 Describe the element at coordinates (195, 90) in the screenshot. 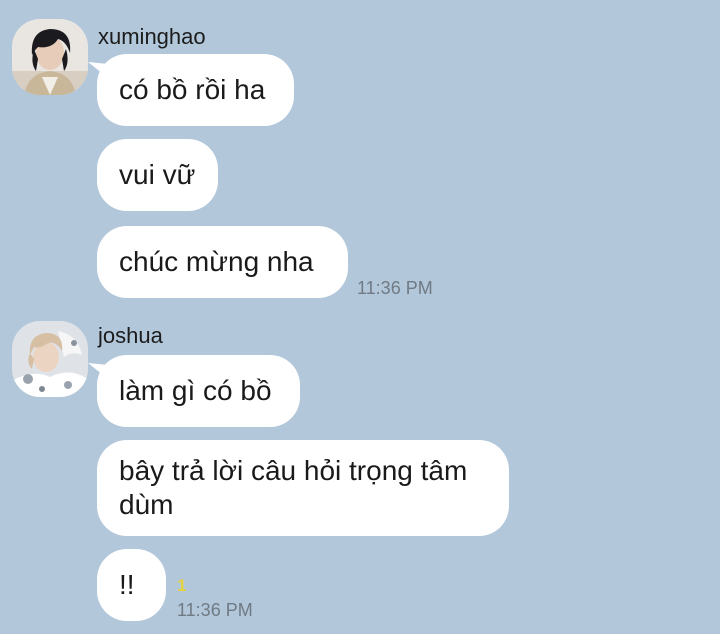

I see `message-bubble: có bồ rồi ha` at that location.